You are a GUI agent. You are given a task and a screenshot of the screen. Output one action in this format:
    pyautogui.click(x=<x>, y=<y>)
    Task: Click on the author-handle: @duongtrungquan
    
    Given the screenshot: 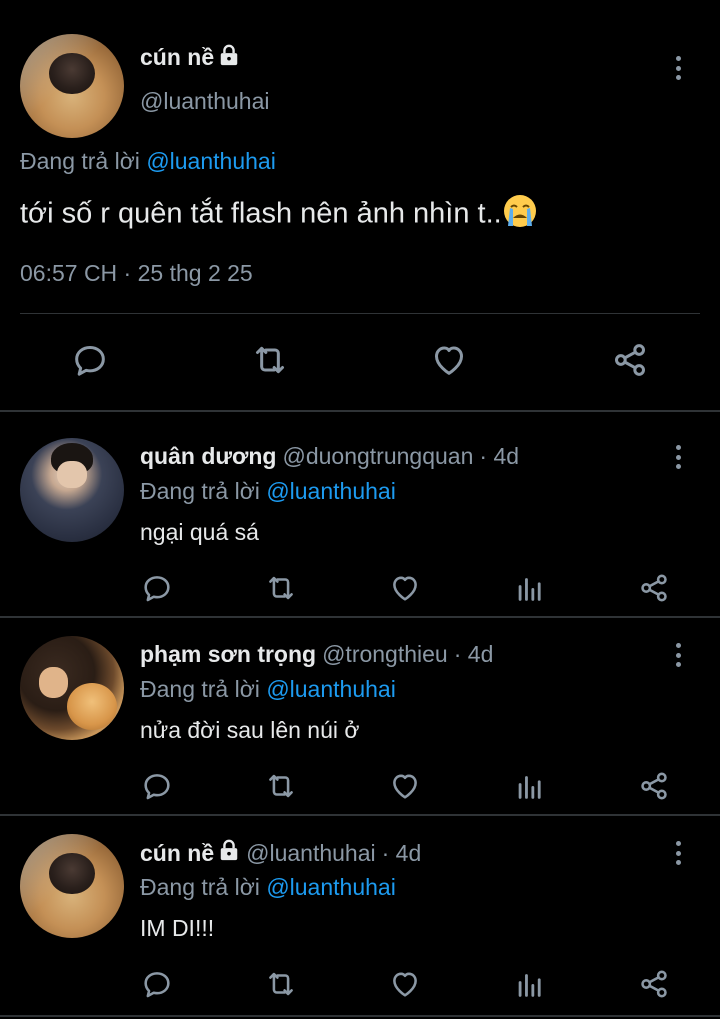 What is the action you would take?
    pyautogui.click(x=377, y=456)
    